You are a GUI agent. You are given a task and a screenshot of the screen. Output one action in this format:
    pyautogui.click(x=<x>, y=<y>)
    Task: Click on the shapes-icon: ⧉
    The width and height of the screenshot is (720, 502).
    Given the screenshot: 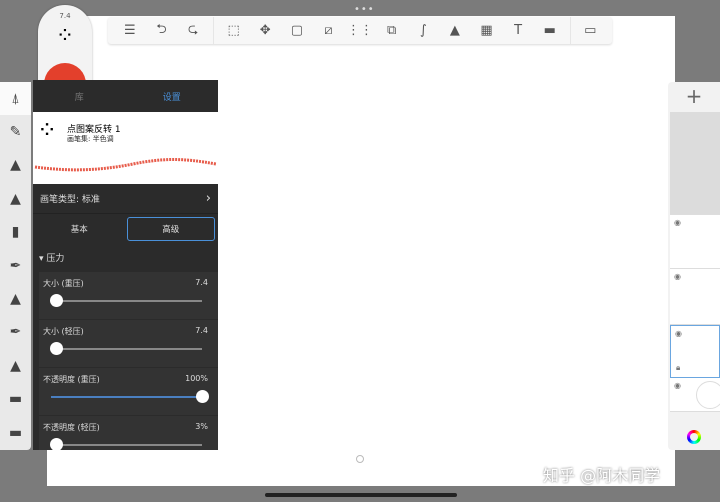 What is the action you would take?
    pyautogui.click(x=392, y=30)
    